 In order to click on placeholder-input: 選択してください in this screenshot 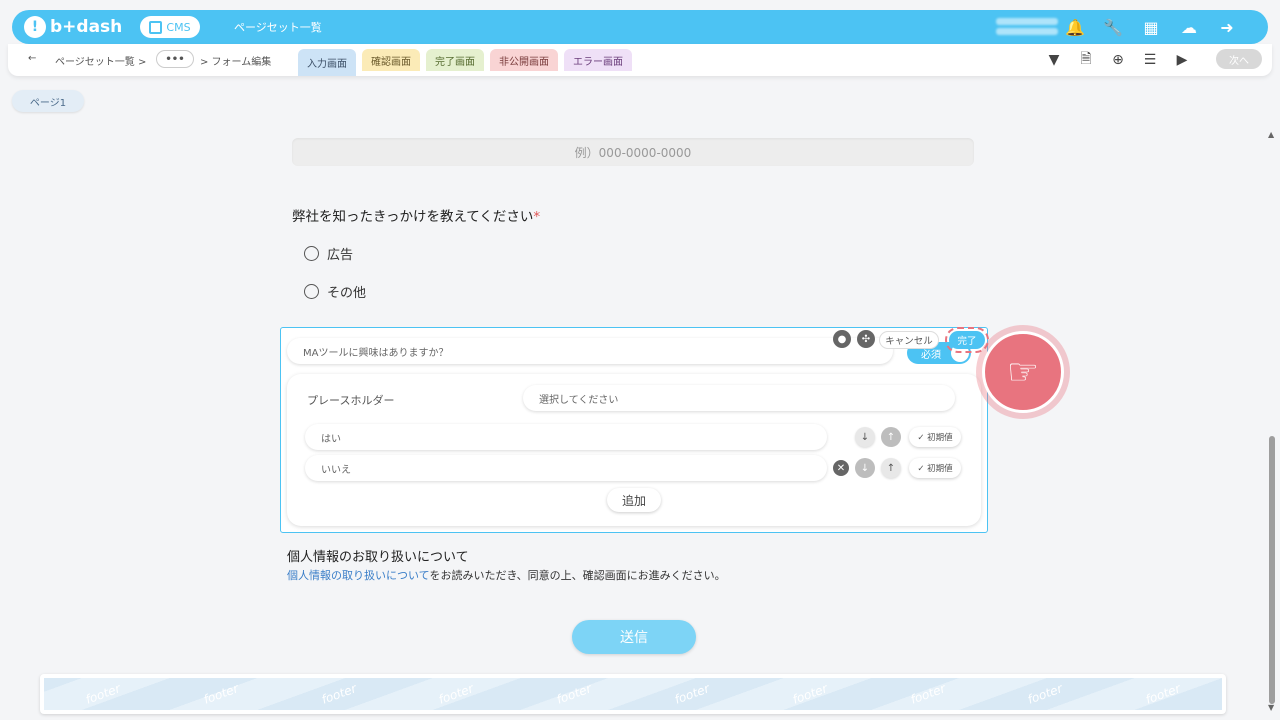, I will do `click(739, 398)`.